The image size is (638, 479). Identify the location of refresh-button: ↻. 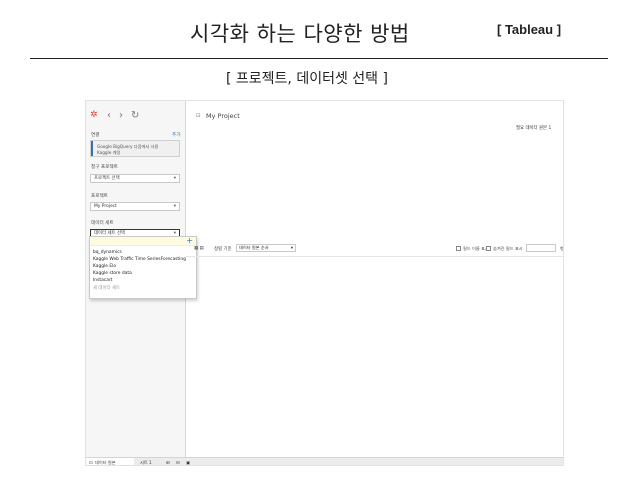
(135, 115).